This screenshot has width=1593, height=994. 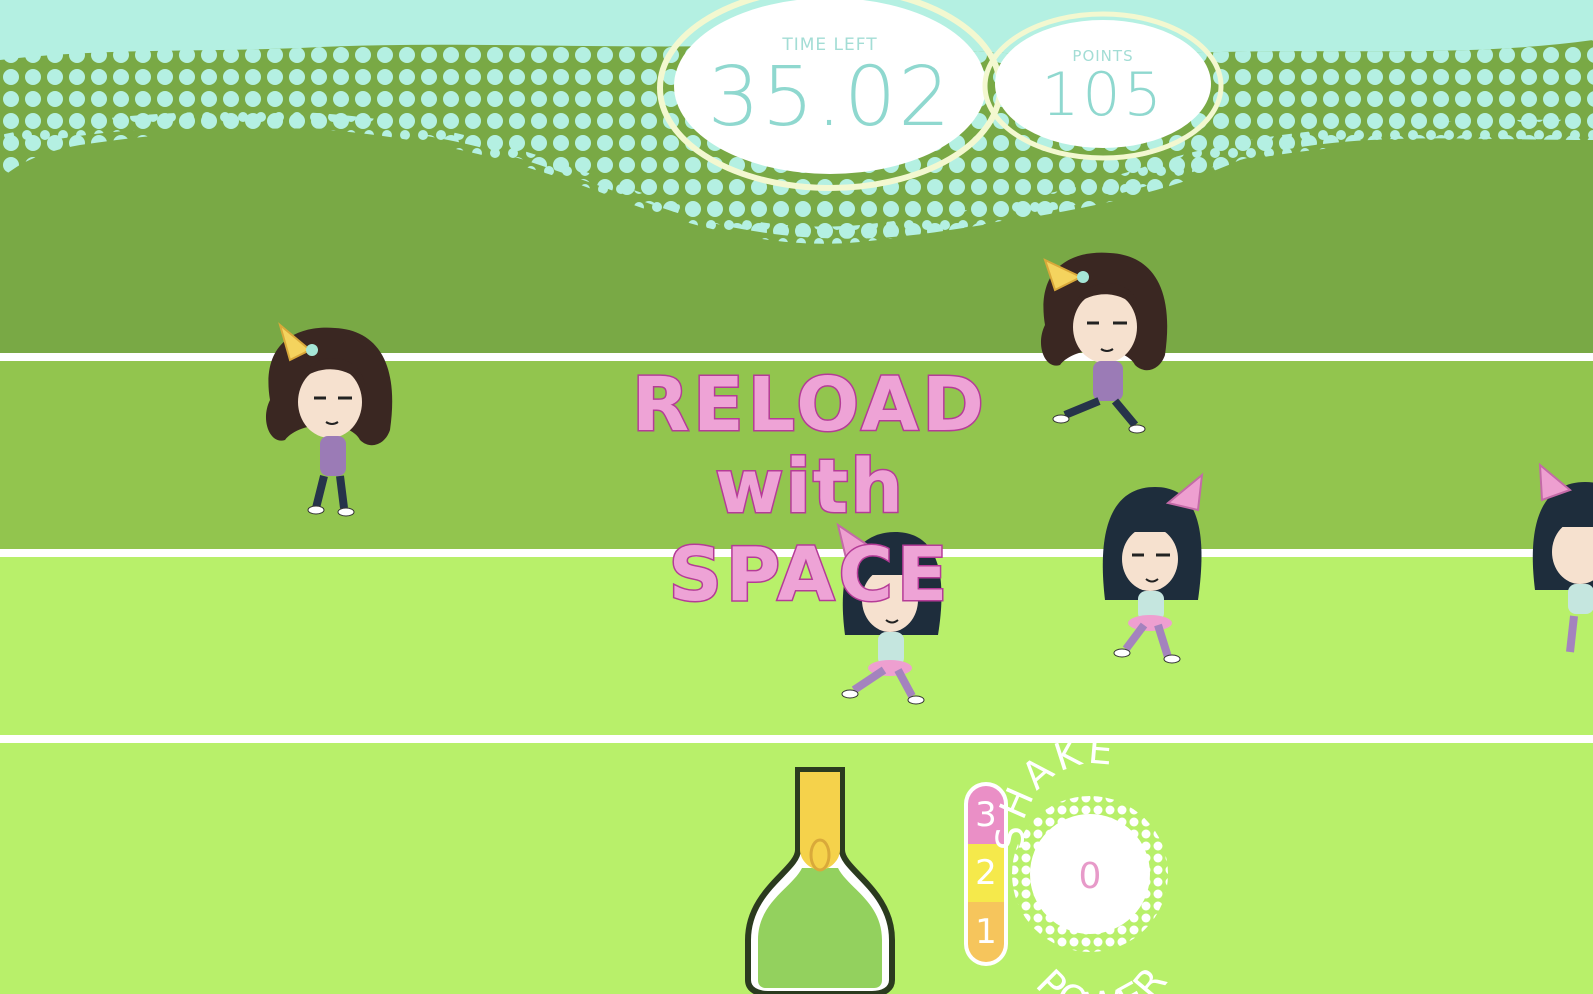 I want to click on shake-power-value: 0, so click(x=1090, y=876).